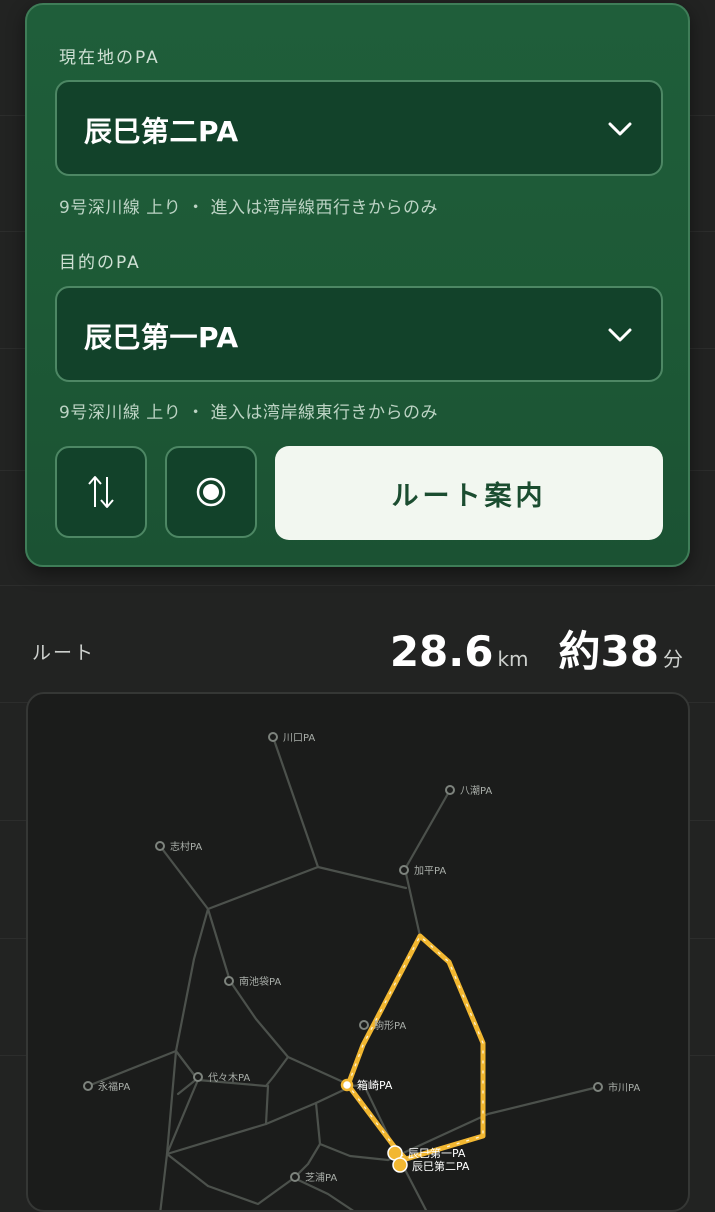 The width and height of the screenshot is (715, 1212). I want to click on route-distance: 28.6, so click(441, 651).